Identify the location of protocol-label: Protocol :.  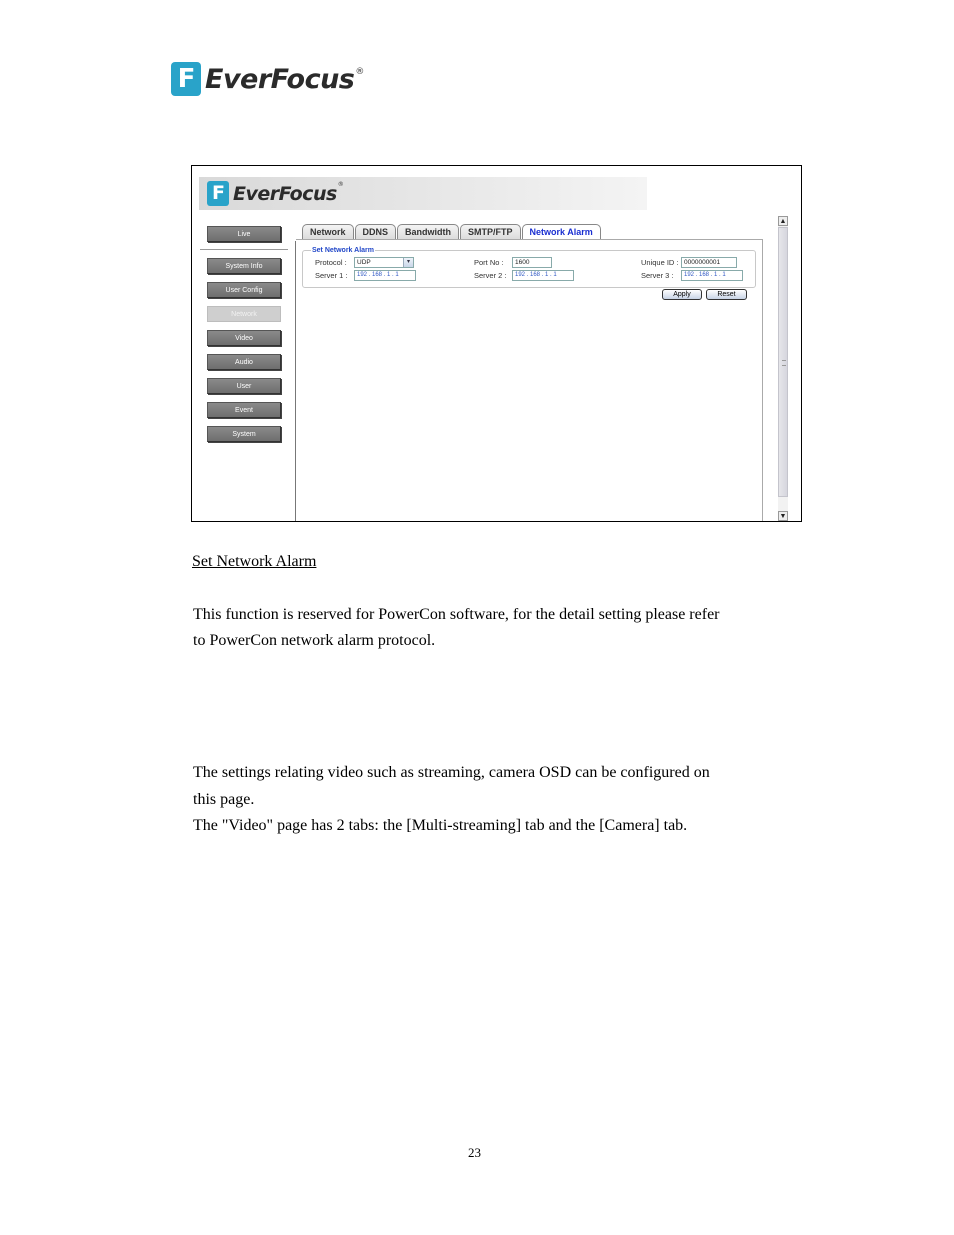
(331, 262).